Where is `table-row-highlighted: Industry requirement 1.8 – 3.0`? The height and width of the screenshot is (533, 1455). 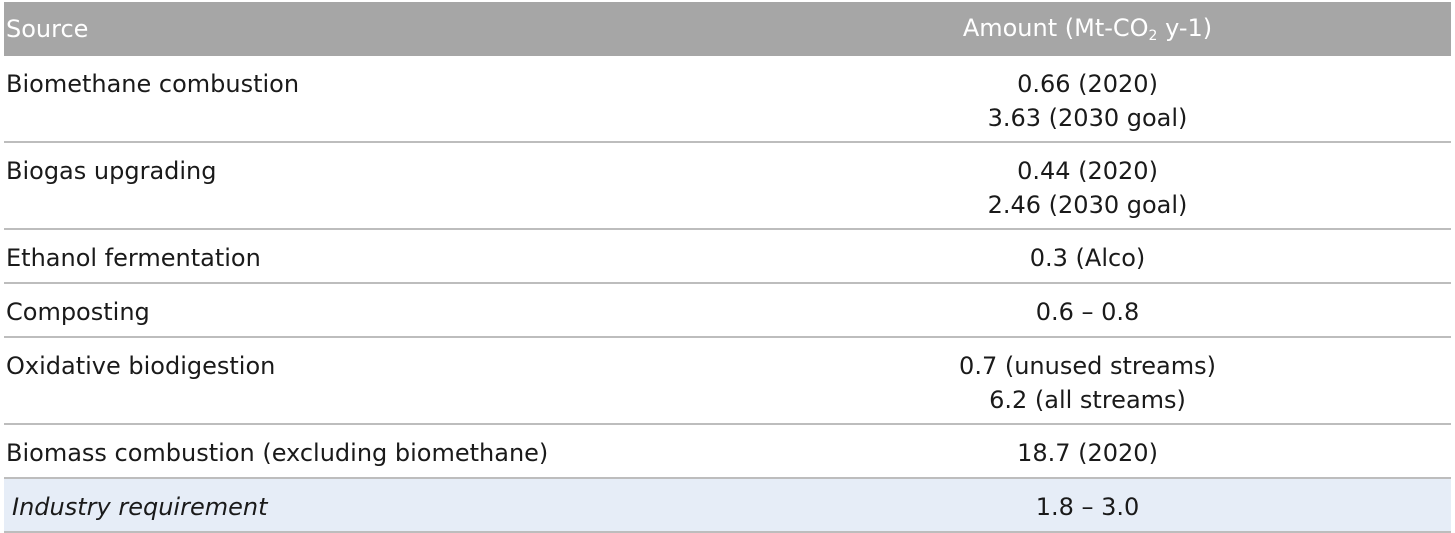
table-row-highlighted: Industry requirement 1.8 – 3.0 is located at coordinates (727, 506).